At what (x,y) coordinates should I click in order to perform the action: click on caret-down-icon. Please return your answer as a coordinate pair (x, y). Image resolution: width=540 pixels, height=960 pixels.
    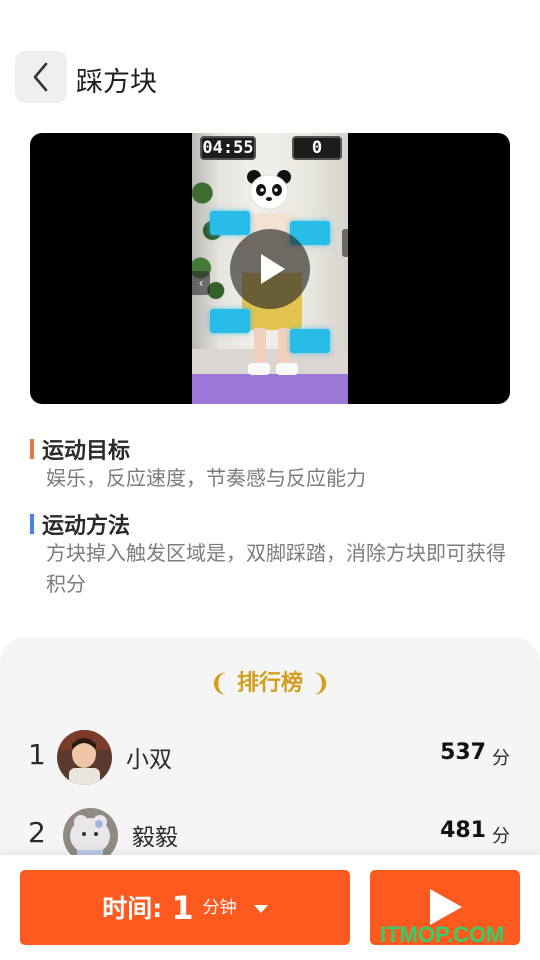
    Looking at the image, I should click on (260, 908).